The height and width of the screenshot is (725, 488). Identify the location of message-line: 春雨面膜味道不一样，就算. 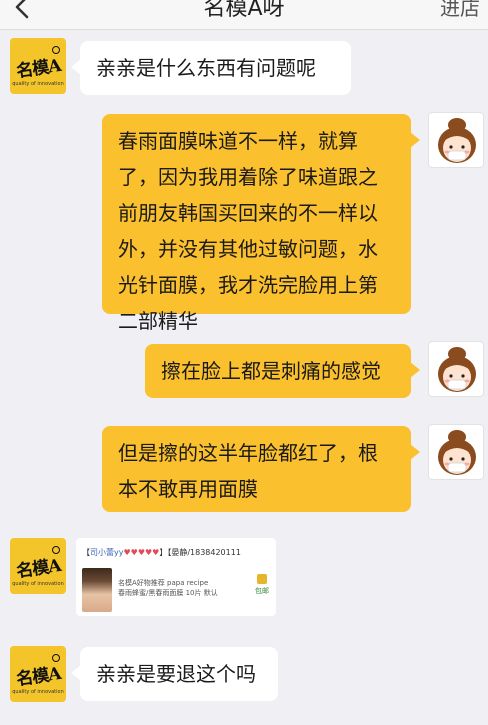
(238, 141).